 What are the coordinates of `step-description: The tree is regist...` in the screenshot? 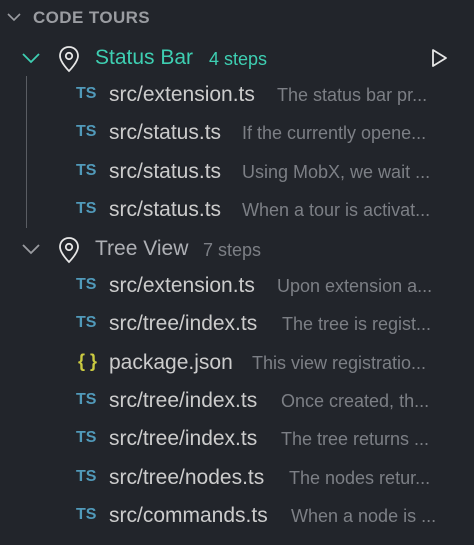 It's located at (357, 324).